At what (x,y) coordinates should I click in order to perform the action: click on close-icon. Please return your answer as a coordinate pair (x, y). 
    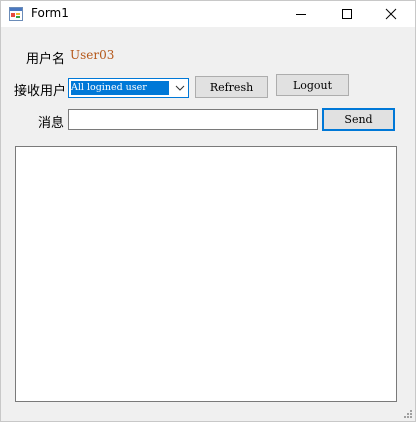
    Looking at the image, I should click on (391, 14).